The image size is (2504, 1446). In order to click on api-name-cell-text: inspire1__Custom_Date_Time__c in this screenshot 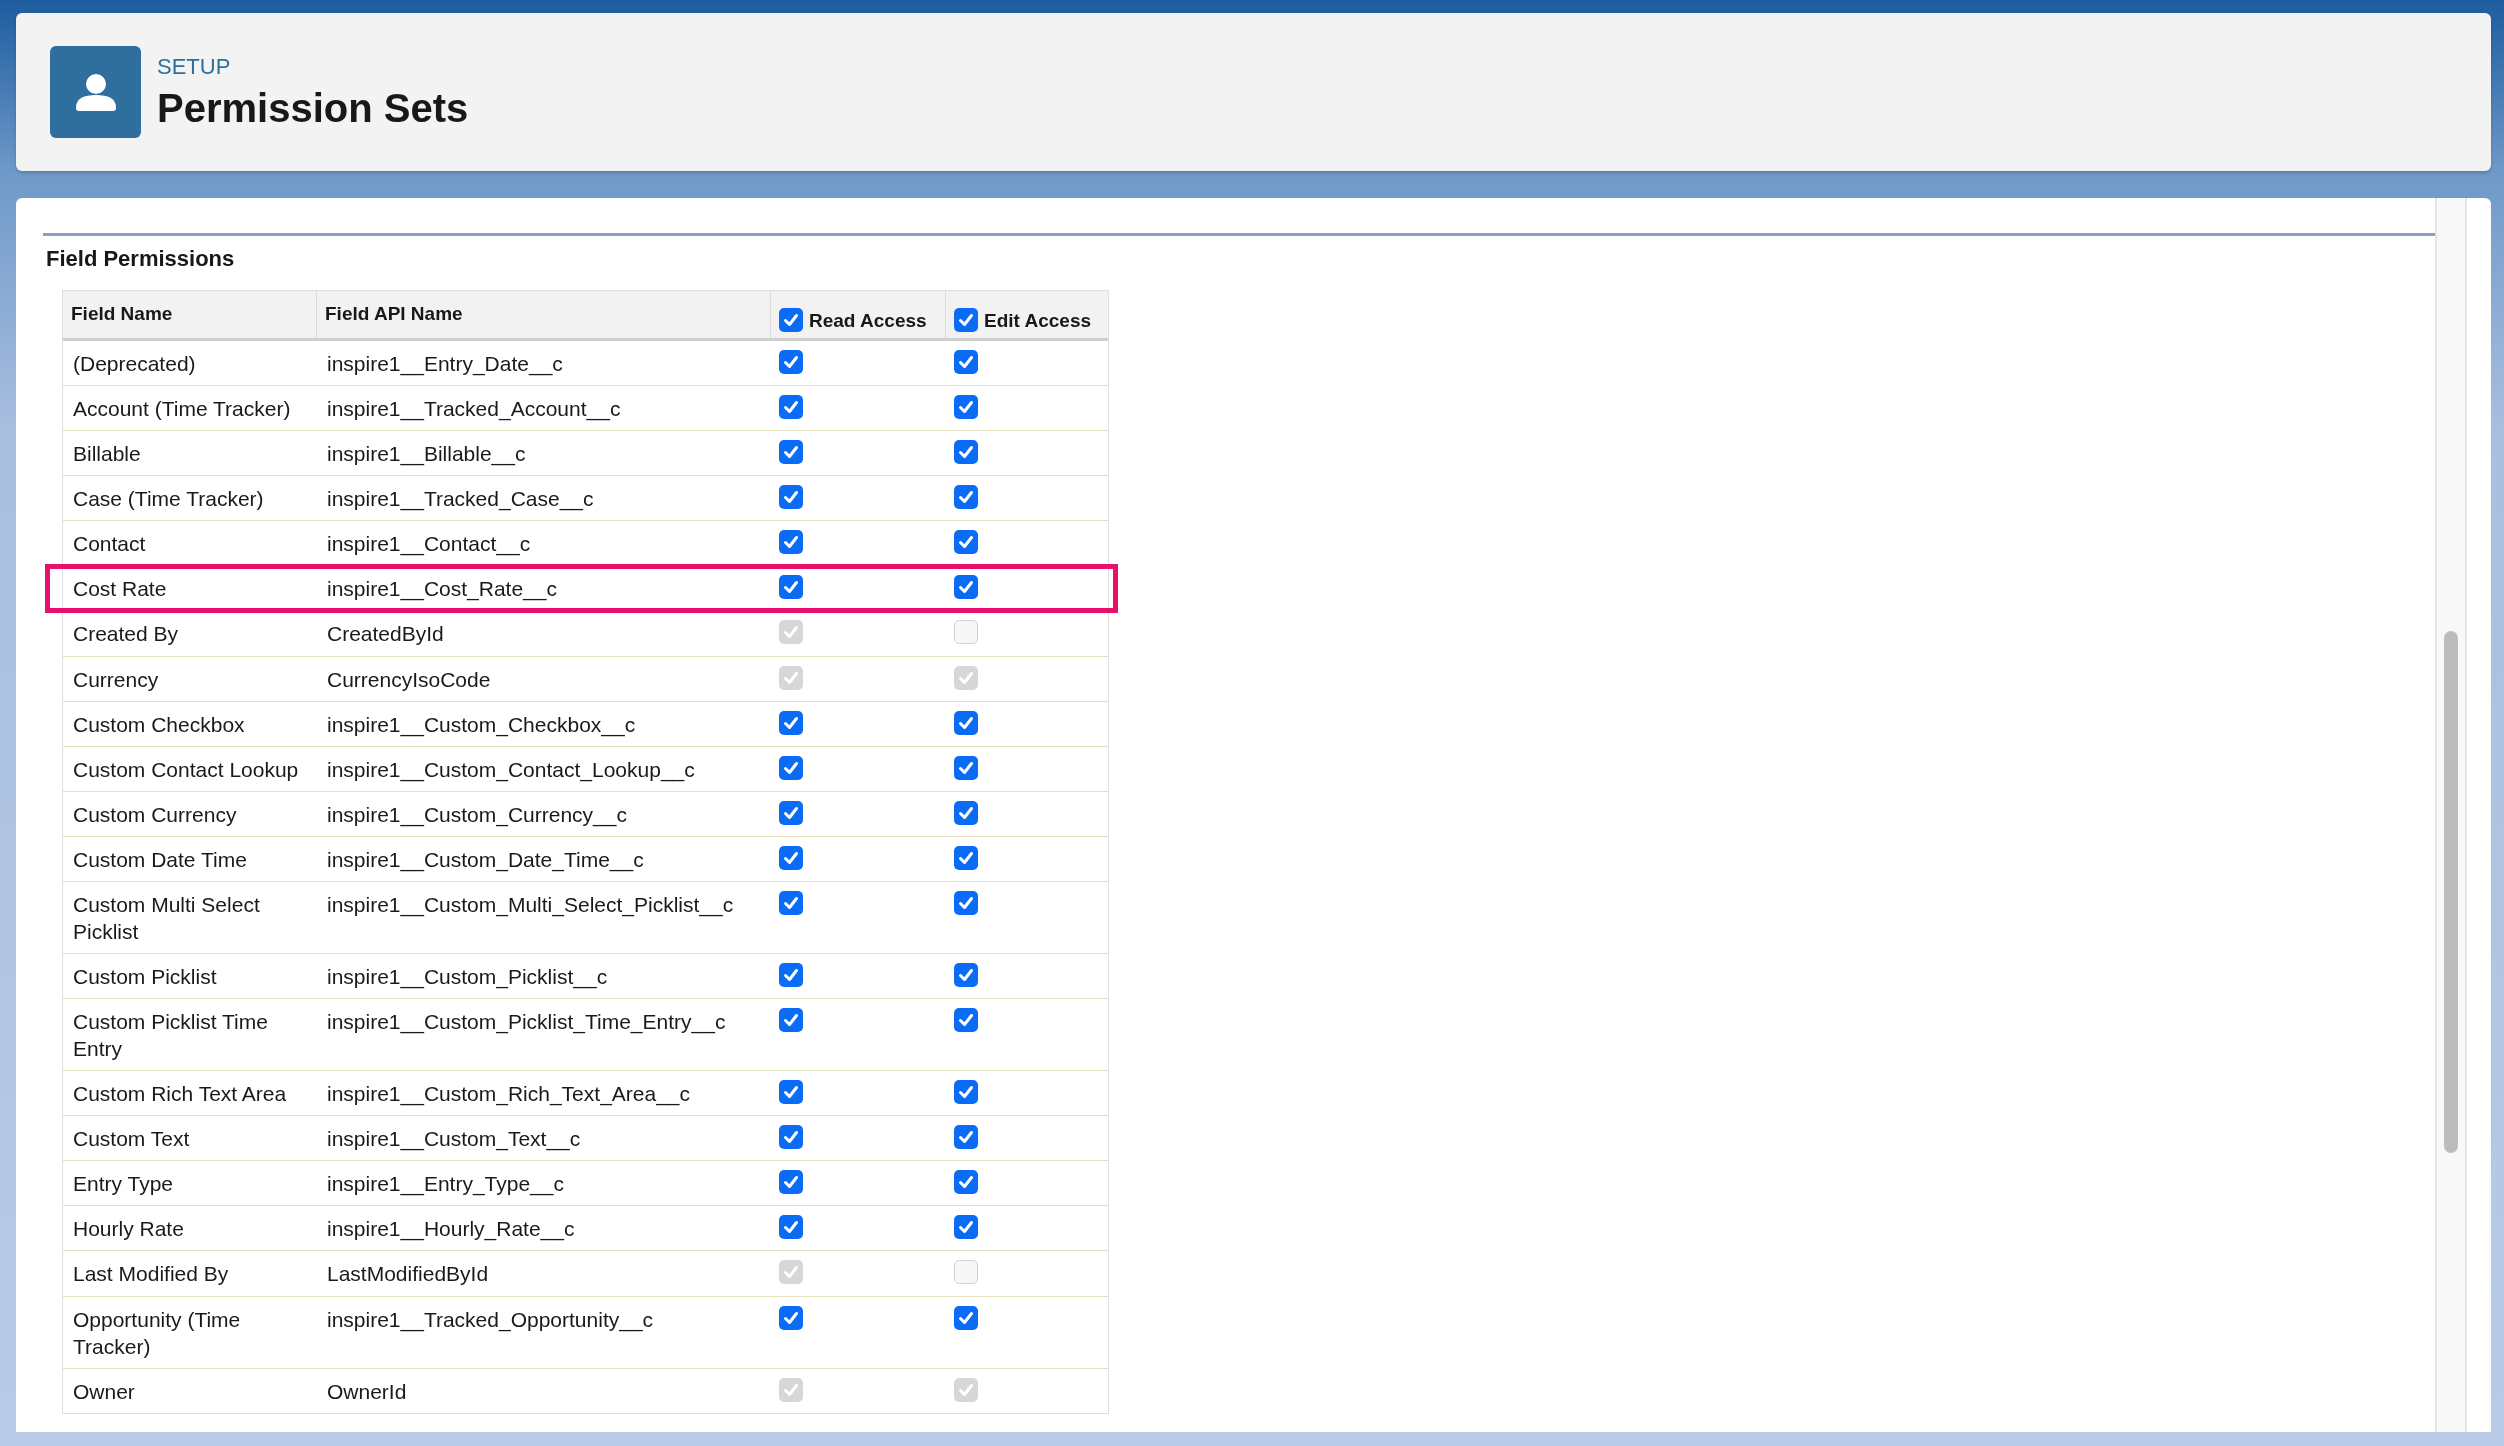, I will do `click(485, 860)`.